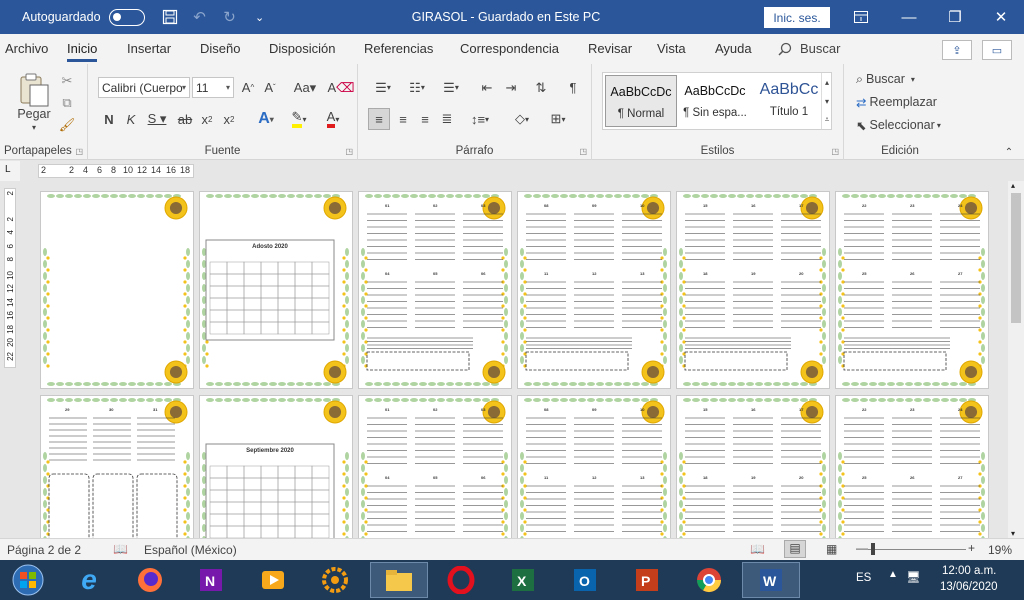  Describe the element at coordinates (26, 48) in the screenshot. I see `tab-archivo: Archivo` at that location.